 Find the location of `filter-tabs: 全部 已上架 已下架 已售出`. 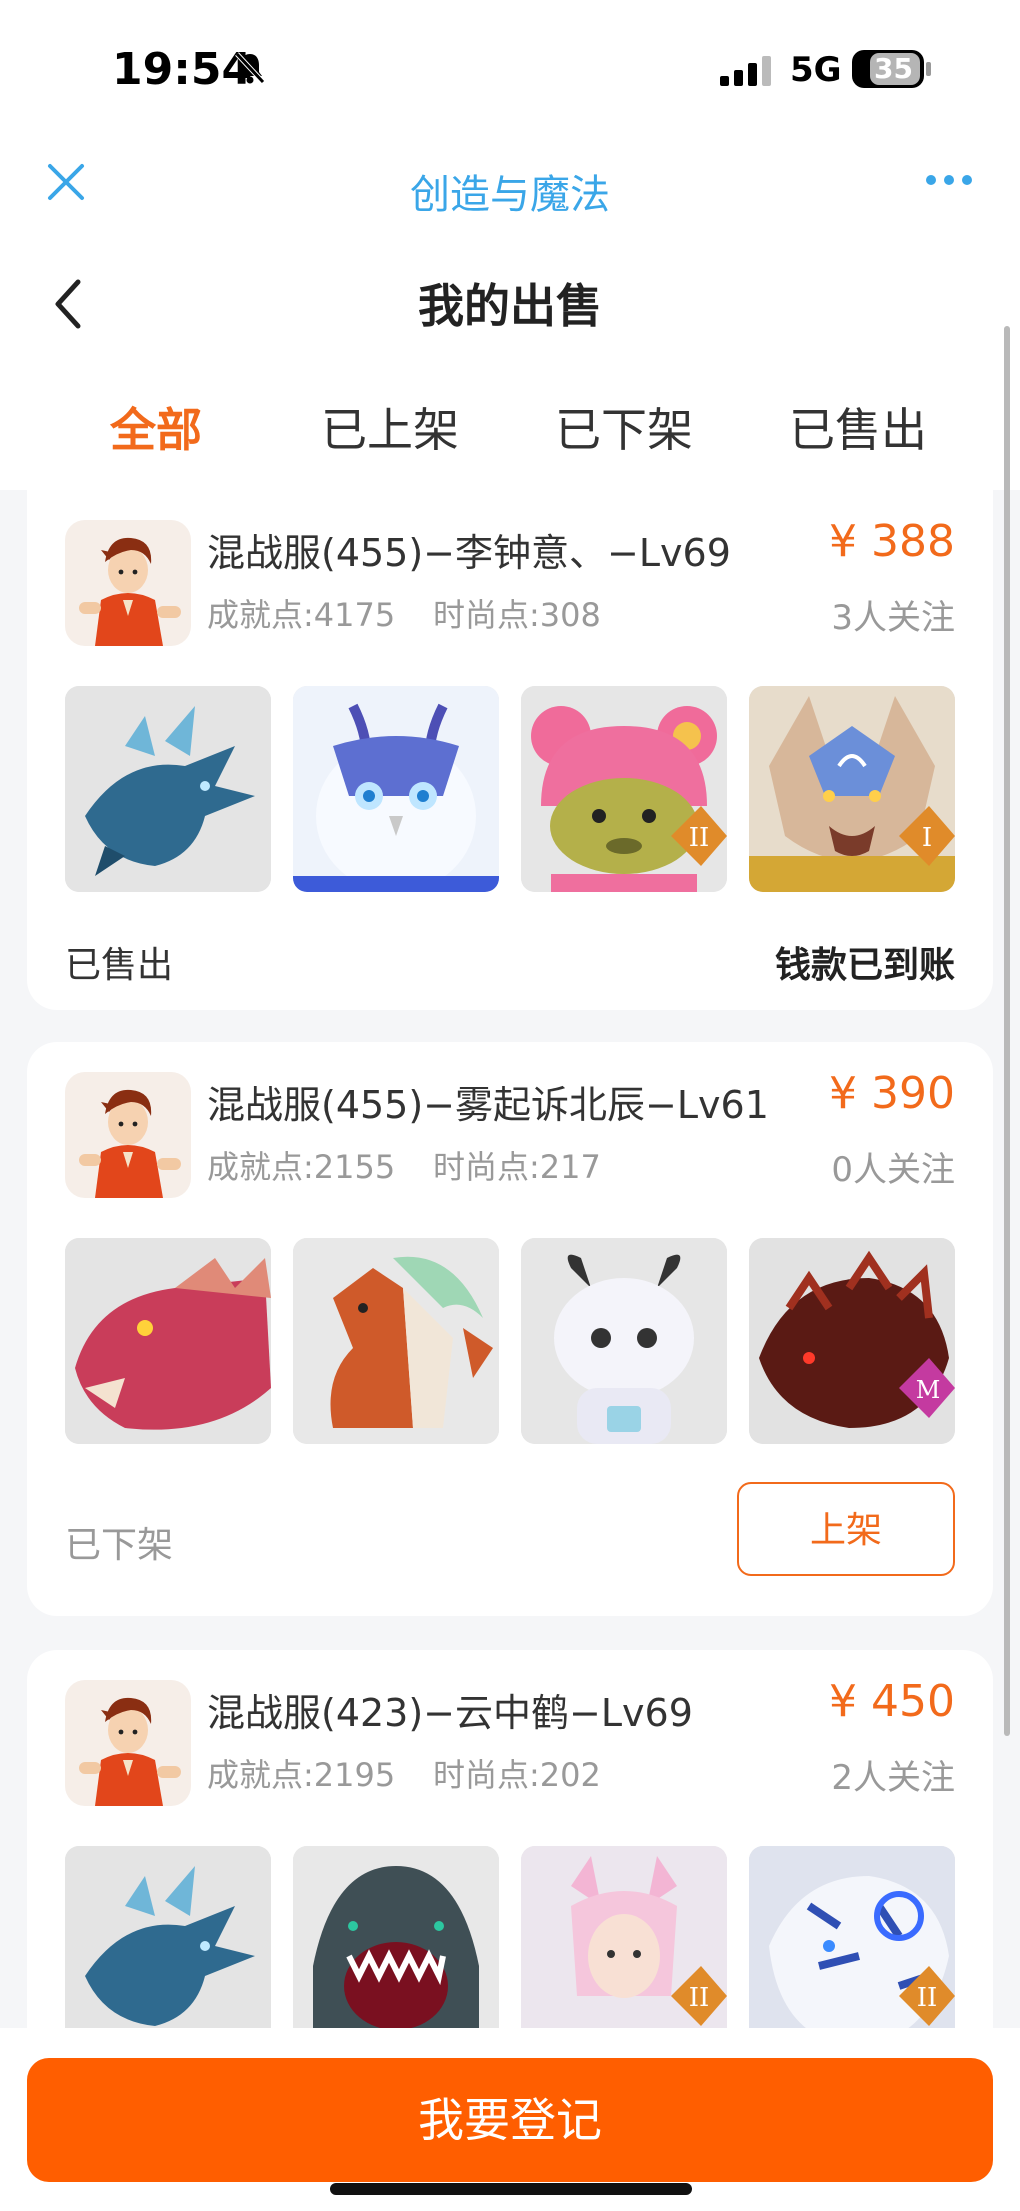

filter-tabs: 全部 已上架 已下架 已售出 is located at coordinates (510, 430).